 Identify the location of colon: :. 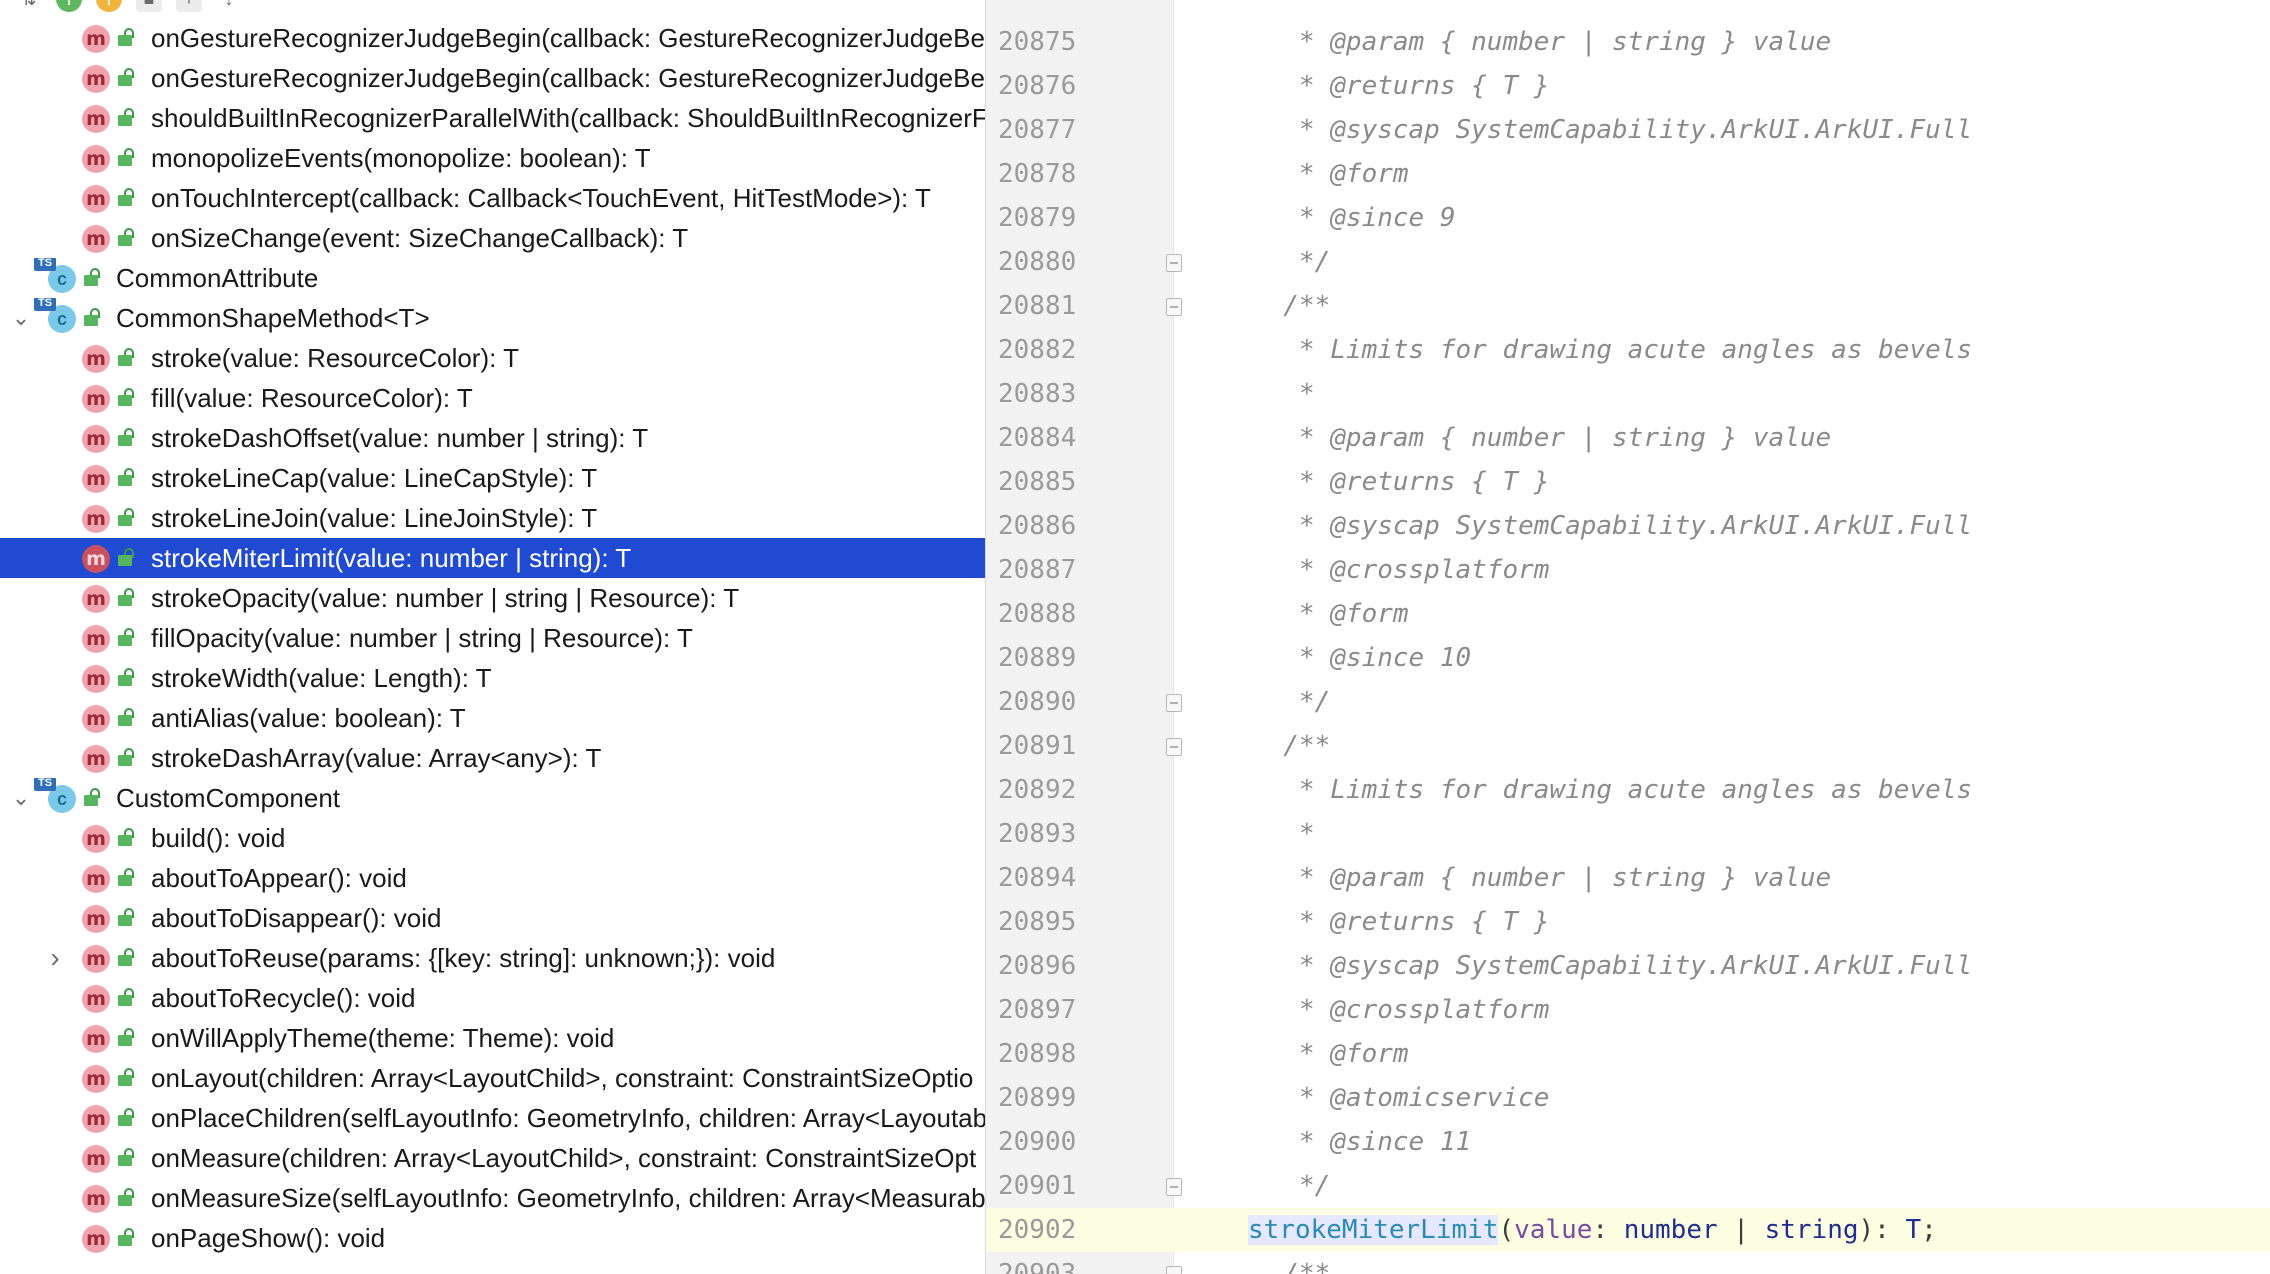
(1608, 1230).